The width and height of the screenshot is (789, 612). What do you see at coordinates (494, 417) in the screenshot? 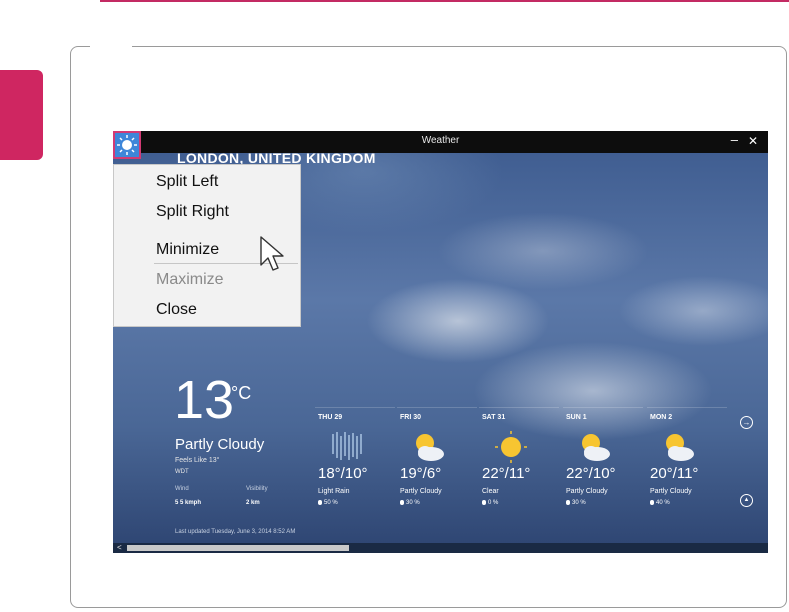
I see `forecast-day-label: SAT 31` at bounding box center [494, 417].